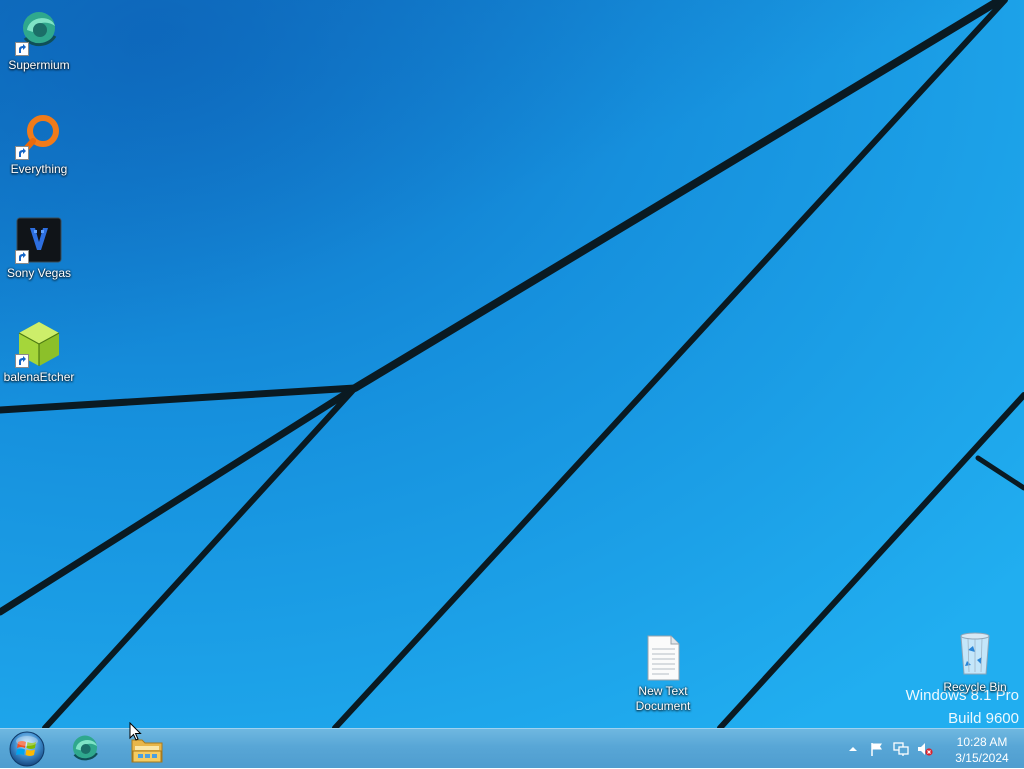  Describe the element at coordinates (901, 749) in the screenshot. I see `network-icon` at that location.